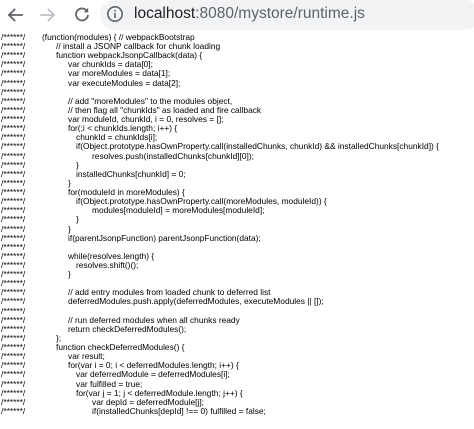 The image size is (474, 429). What do you see at coordinates (124, 82) in the screenshot?
I see `code-line-text: var executeModules = data[2];` at bounding box center [124, 82].